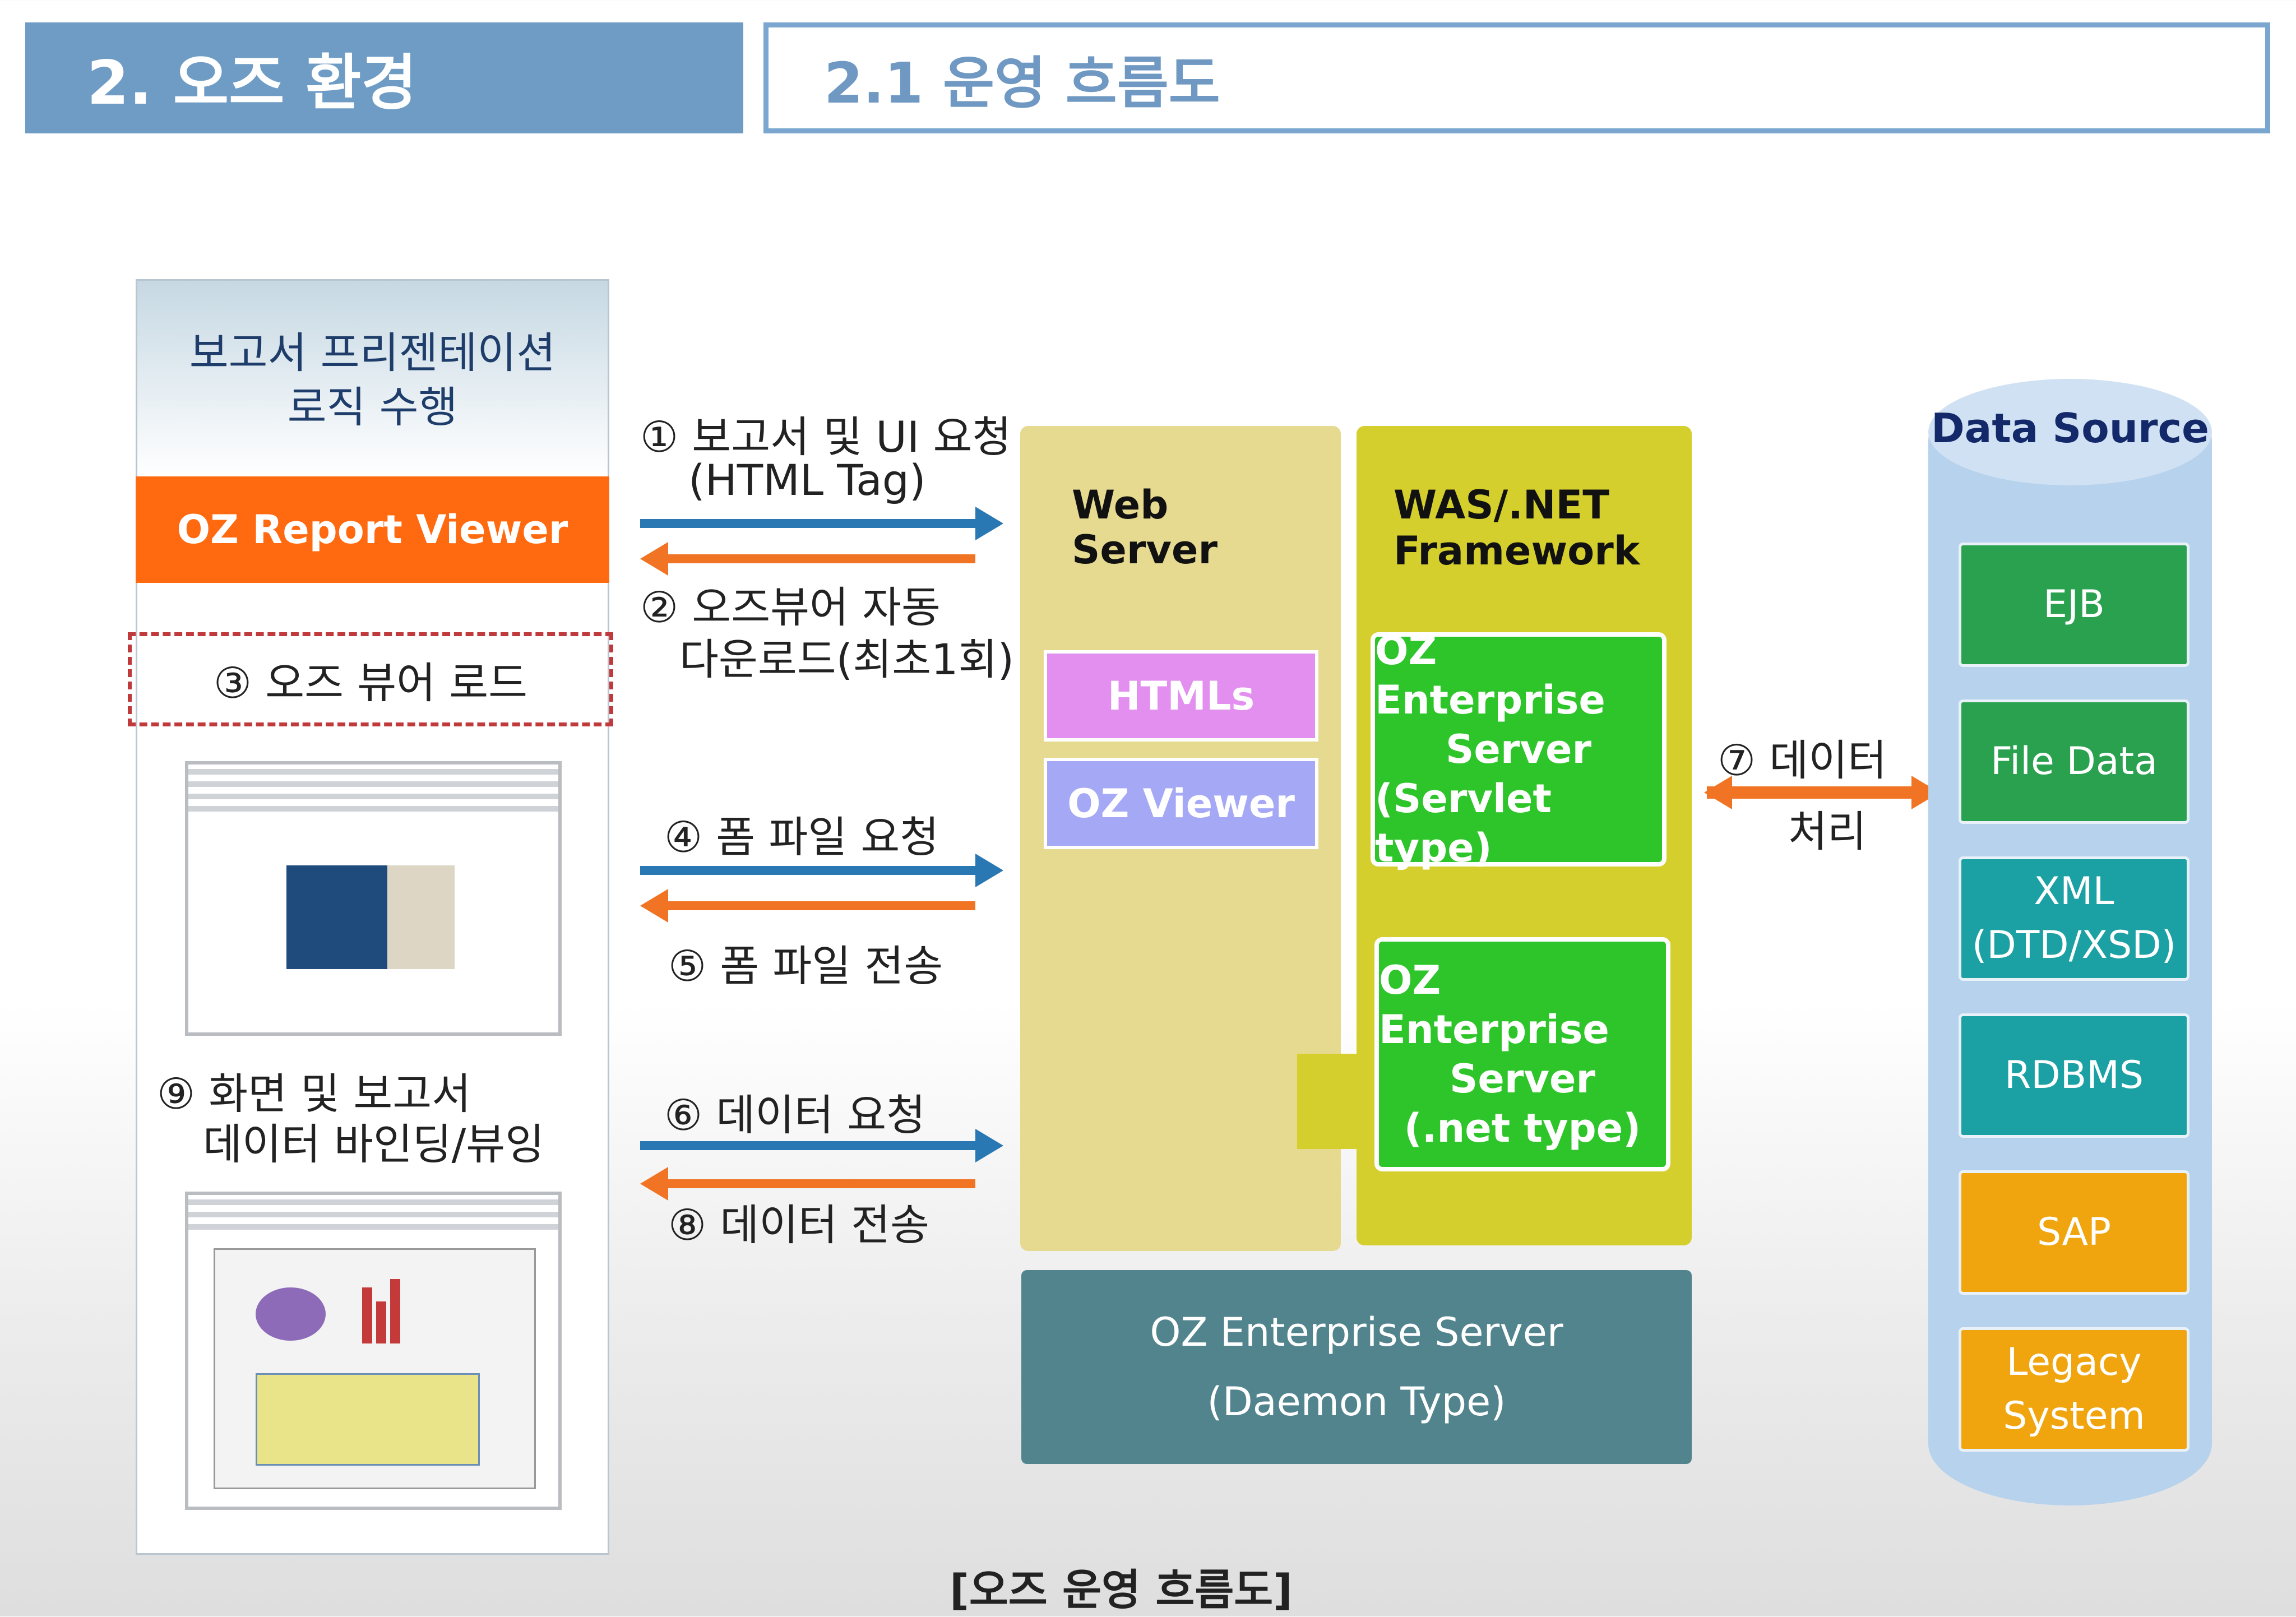  What do you see at coordinates (2074, 1416) in the screenshot?
I see `ds-item-line2: System` at bounding box center [2074, 1416].